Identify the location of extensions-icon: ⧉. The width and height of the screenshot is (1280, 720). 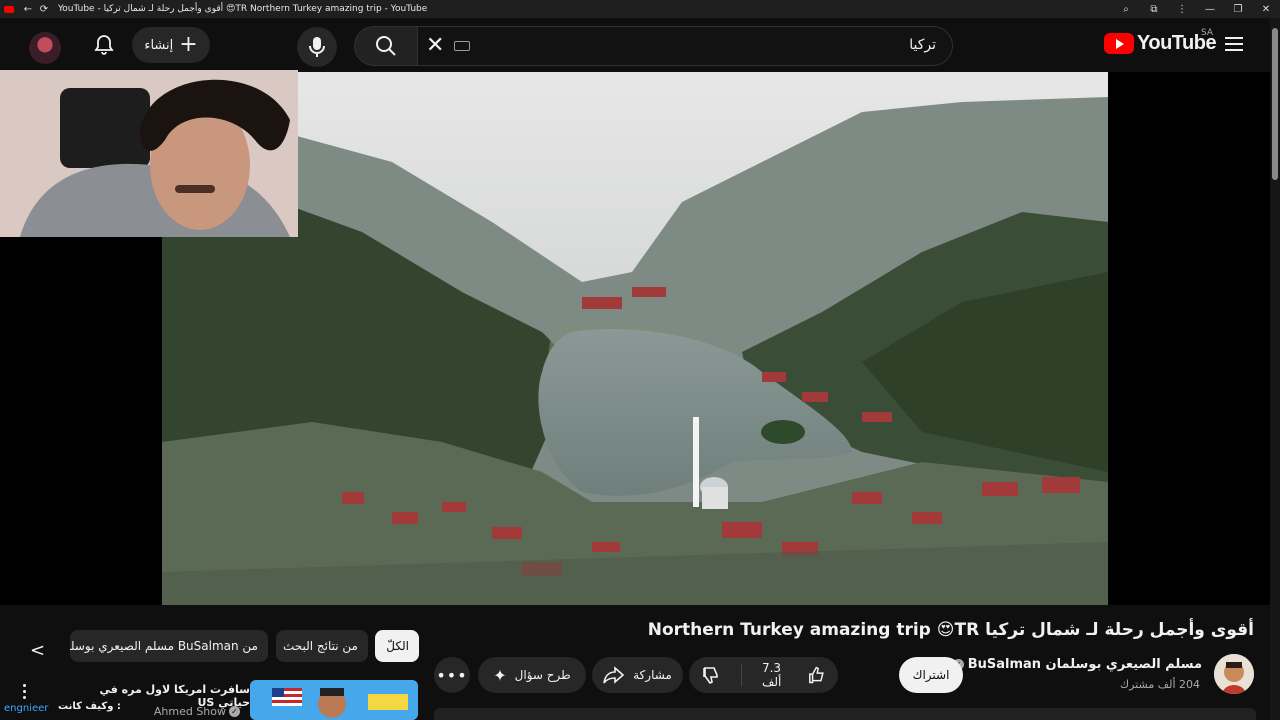
(1154, 9).